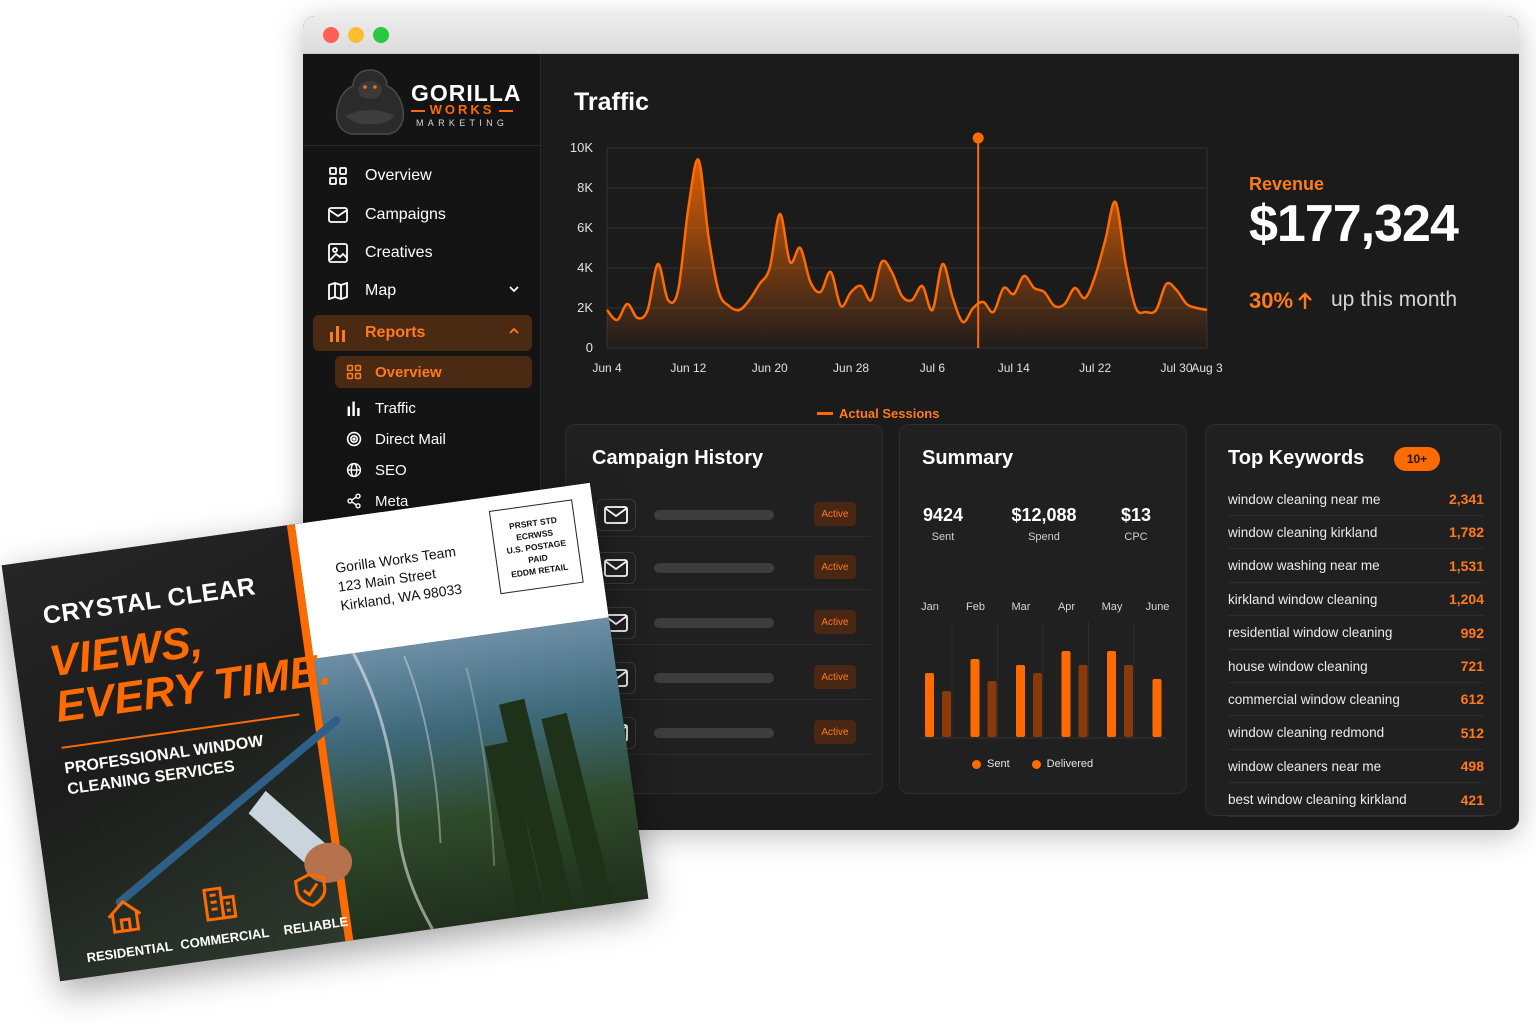  What do you see at coordinates (1304, 499) in the screenshot?
I see `keyword-term: window cleaning near me` at bounding box center [1304, 499].